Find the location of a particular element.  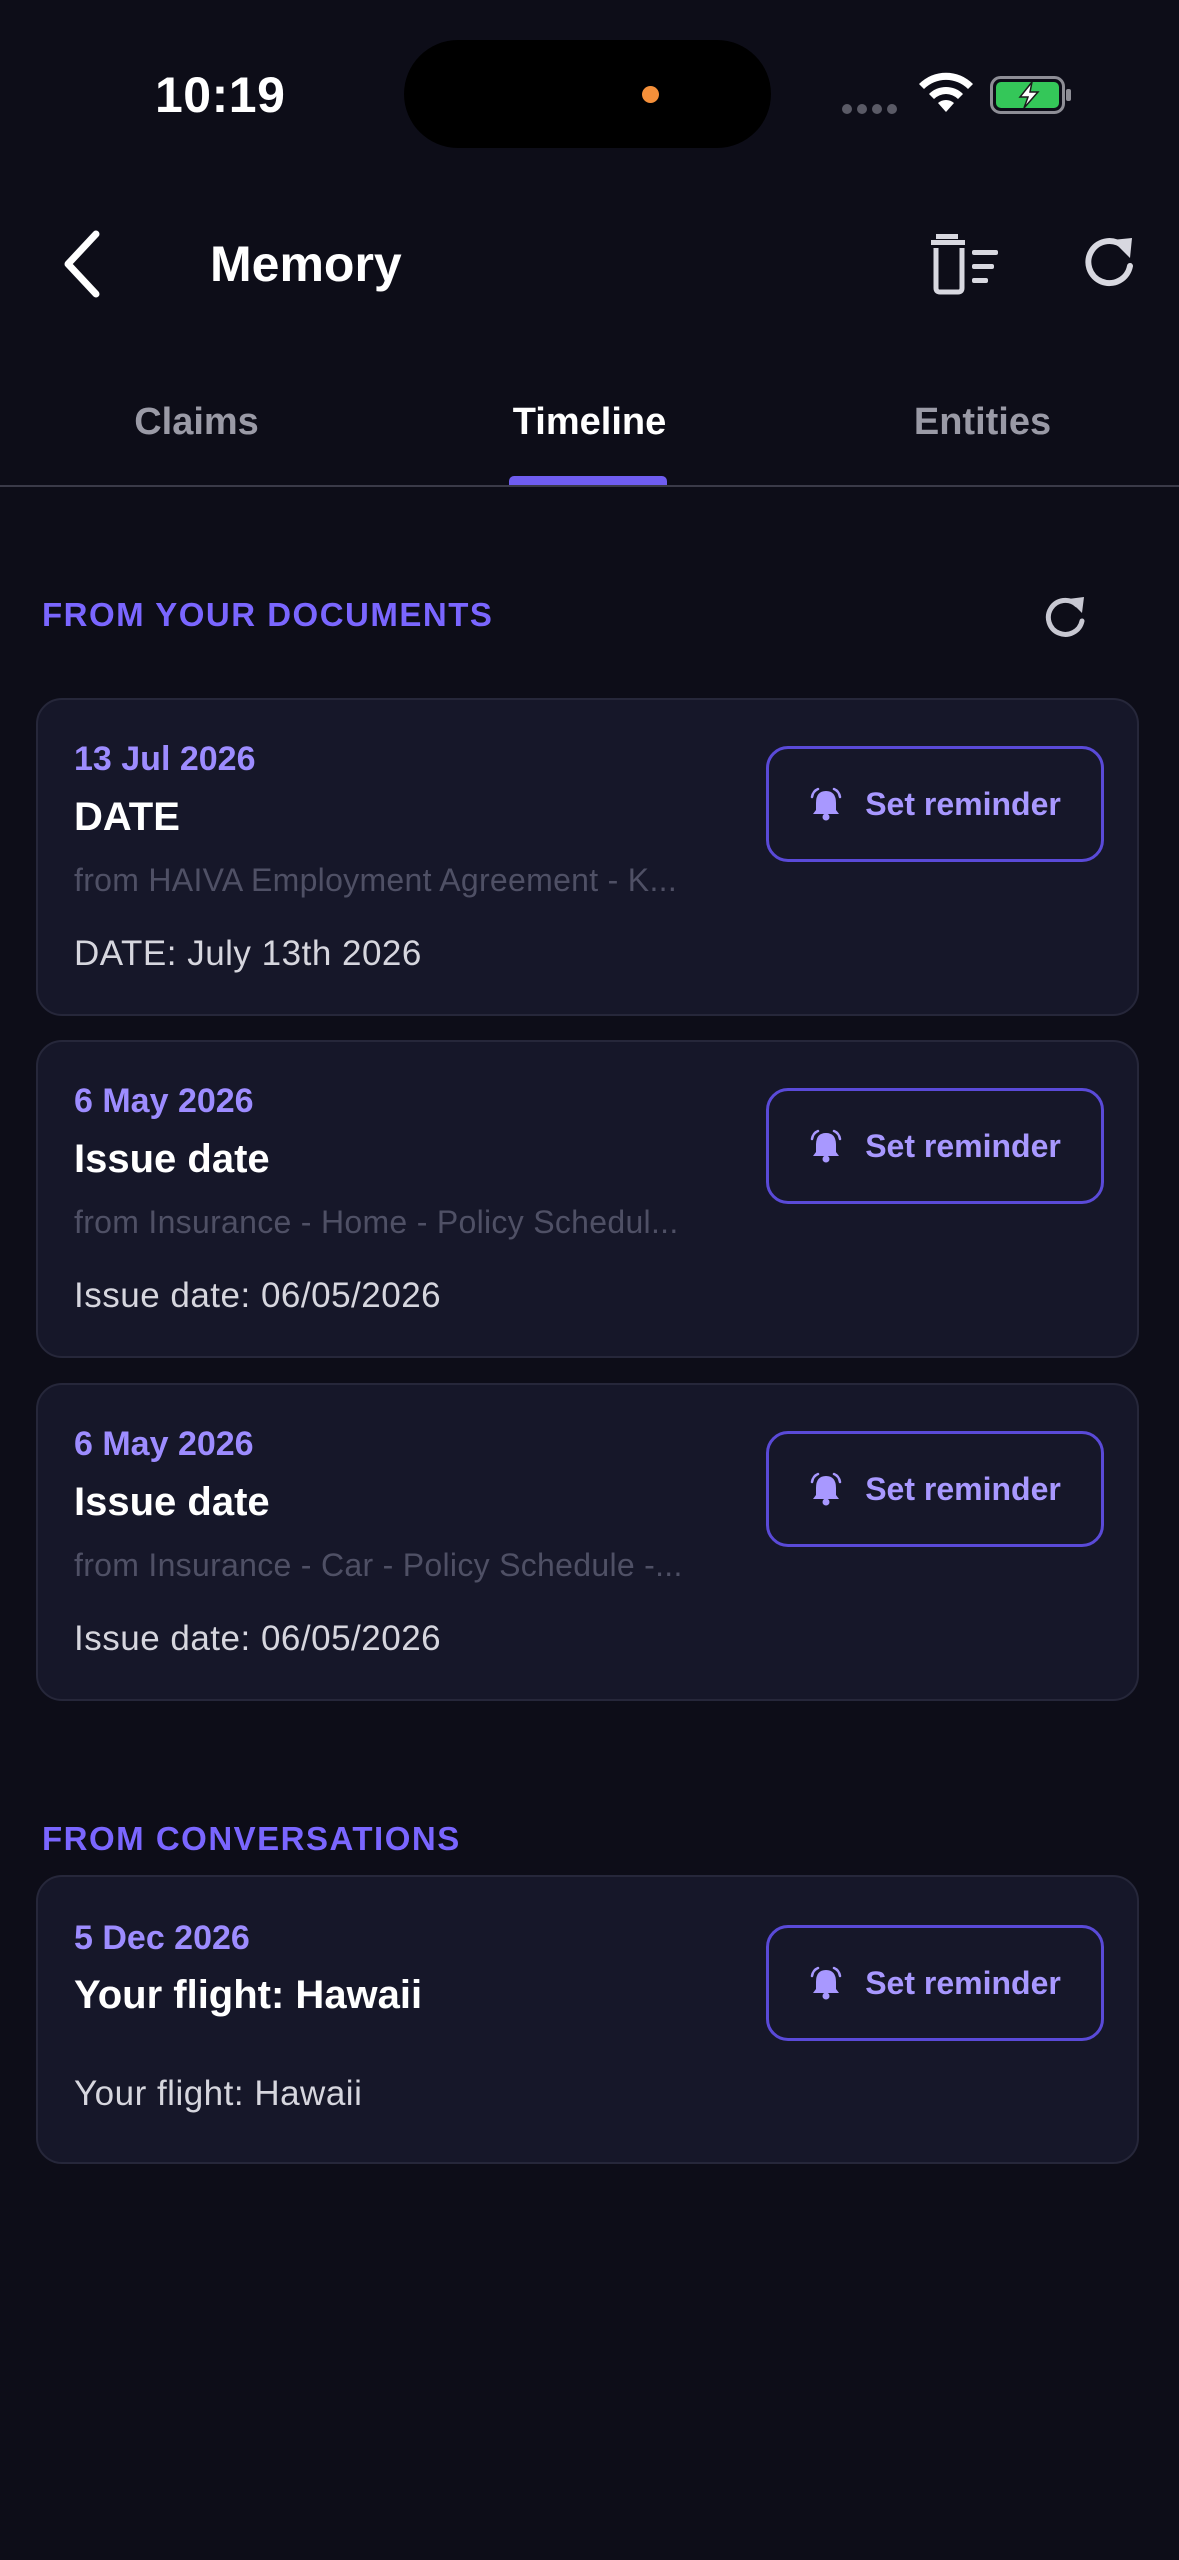

event-detail: Your flight: Hawaii is located at coordinates (218, 2093).